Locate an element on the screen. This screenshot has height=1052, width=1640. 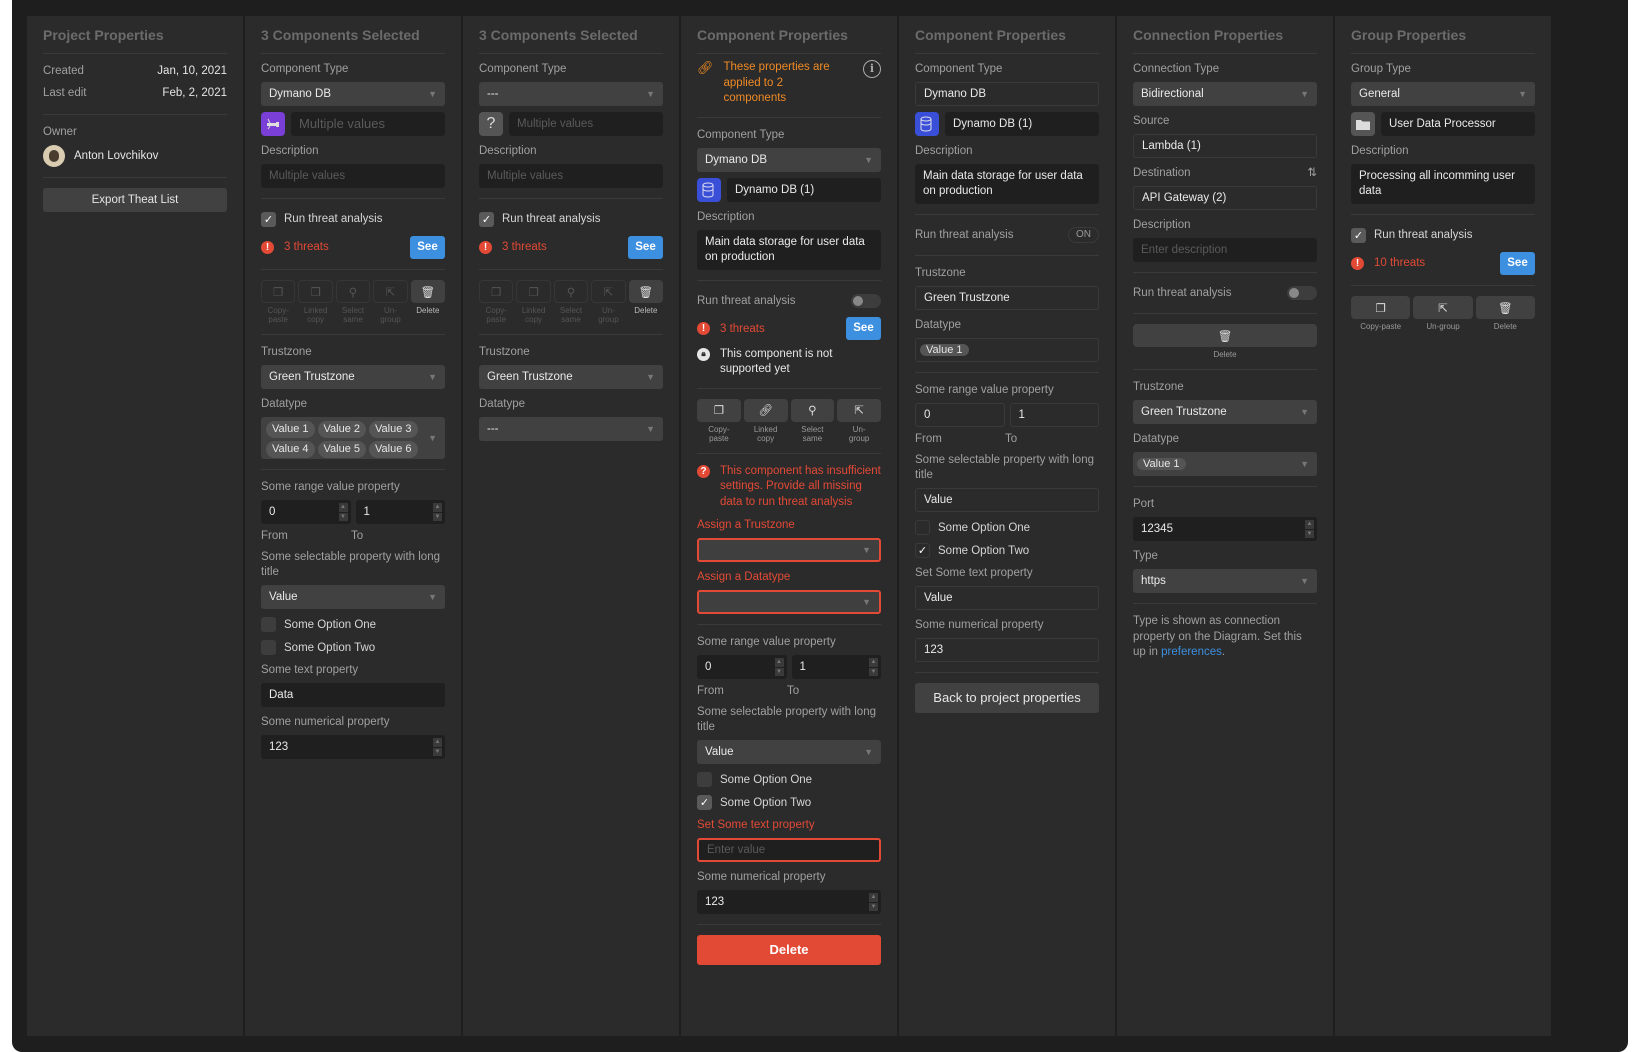
datatype-select: Value 1 ▼ is located at coordinates (1225, 464).